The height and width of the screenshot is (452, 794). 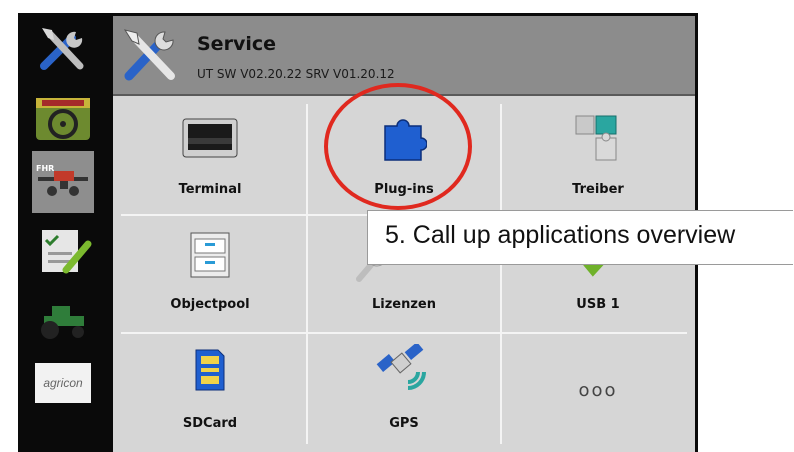 What do you see at coordinates (210, 255) in the screenshot?
I see `drawer-cabinet-icon` at bounding box center [210, 255].